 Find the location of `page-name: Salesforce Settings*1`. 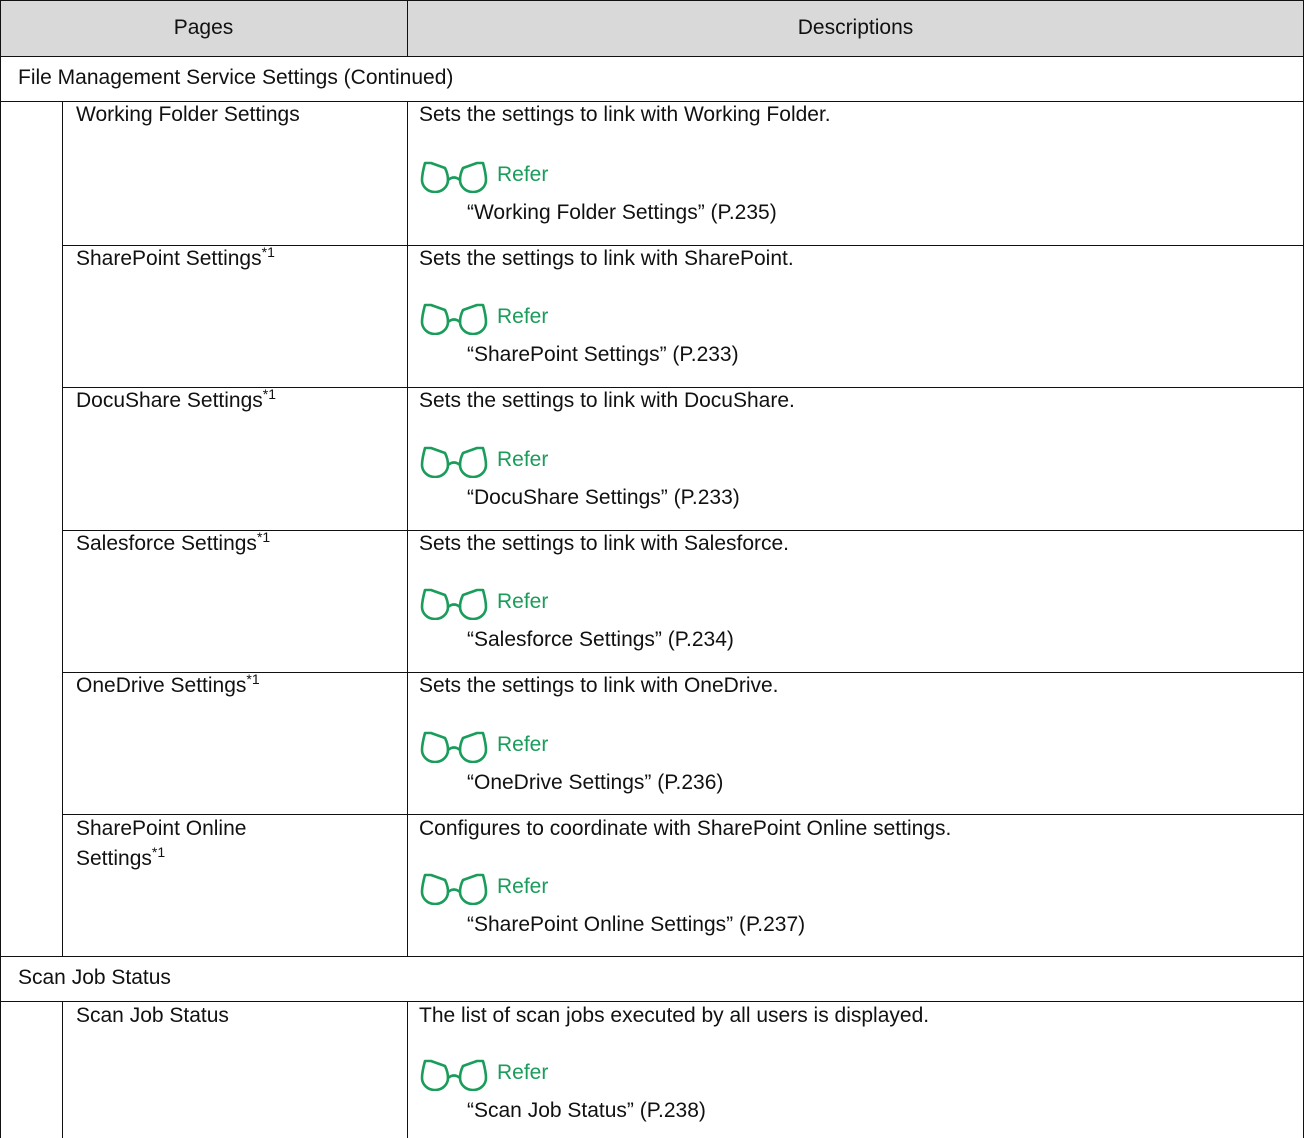

page-name: Salesforce Settings*1 is located at coordinates (173, 542).